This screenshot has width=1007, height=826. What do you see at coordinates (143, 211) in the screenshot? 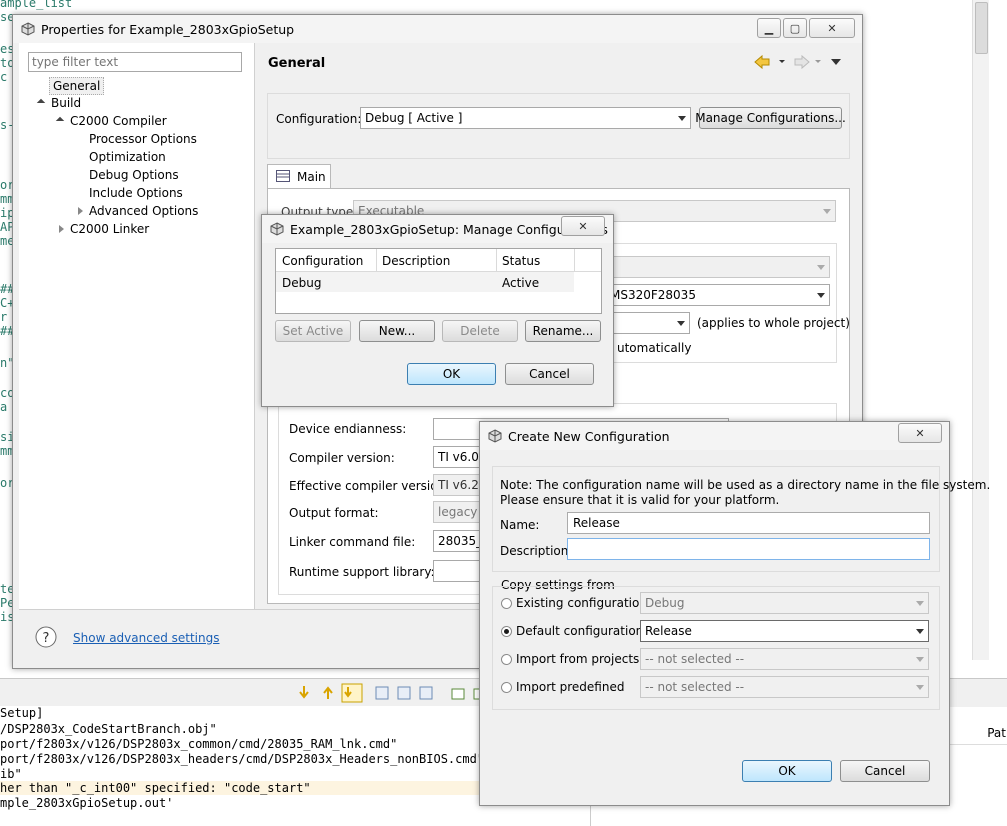
I see `tree-item-advanced-options: Advanced Options` at bounding box center [143, 211].